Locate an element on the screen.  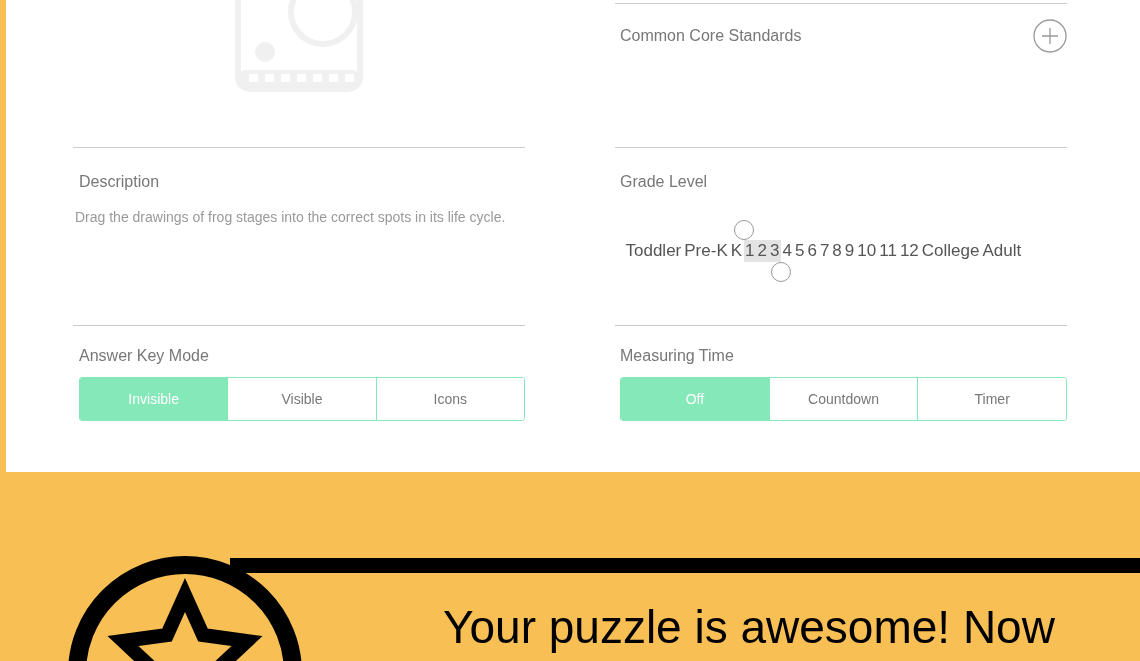
grade-option: 11 is located at coordinates (888, 251).